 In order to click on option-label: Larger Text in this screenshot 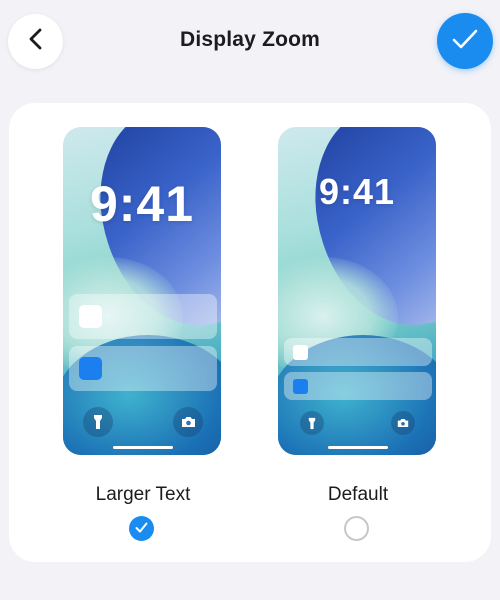, I will do `click(143, 494)`.